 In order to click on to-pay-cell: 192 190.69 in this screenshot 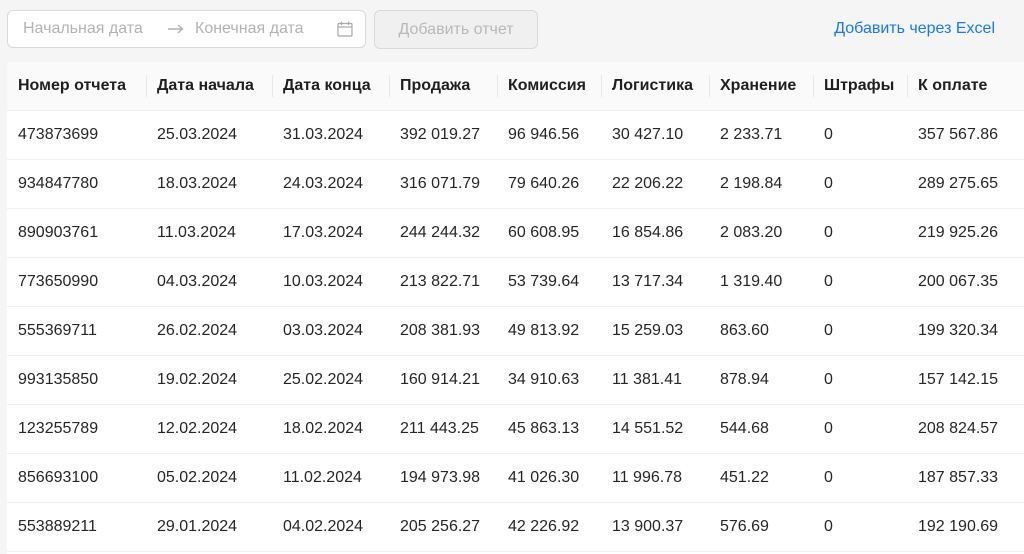, I will do `click(965, 527)`.